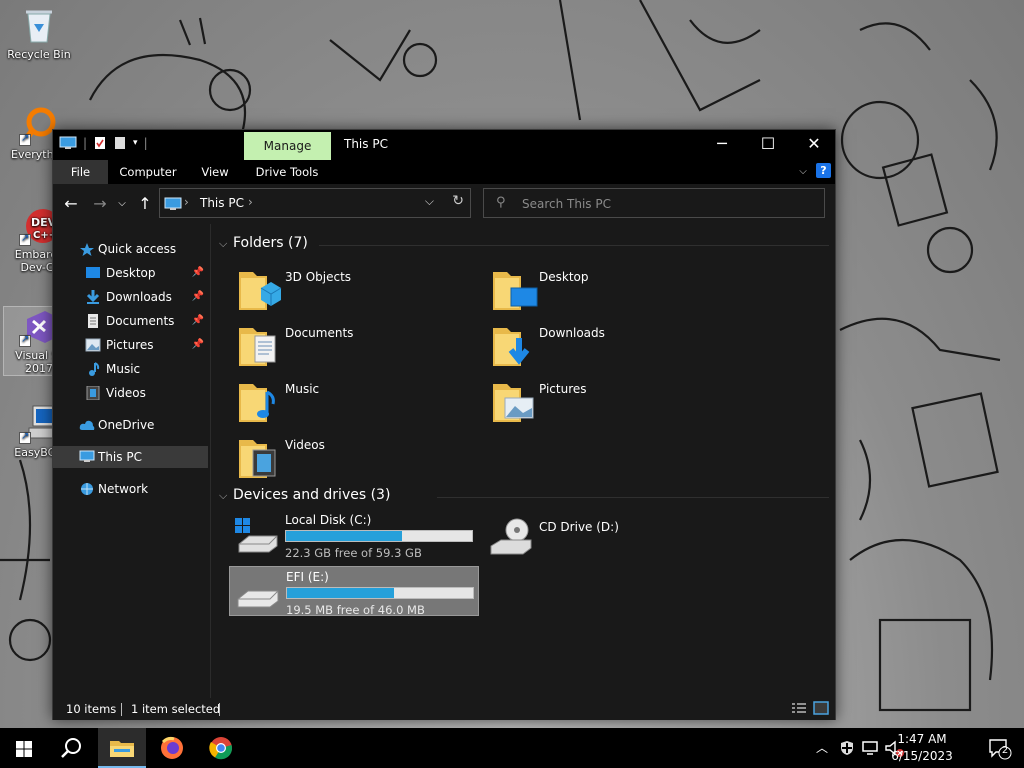 The height and width of the screenshot is (768, 1024). Describe the element at coordinates (821, 708) in the screenshot. I see `large-icons-view-icon` at that location.